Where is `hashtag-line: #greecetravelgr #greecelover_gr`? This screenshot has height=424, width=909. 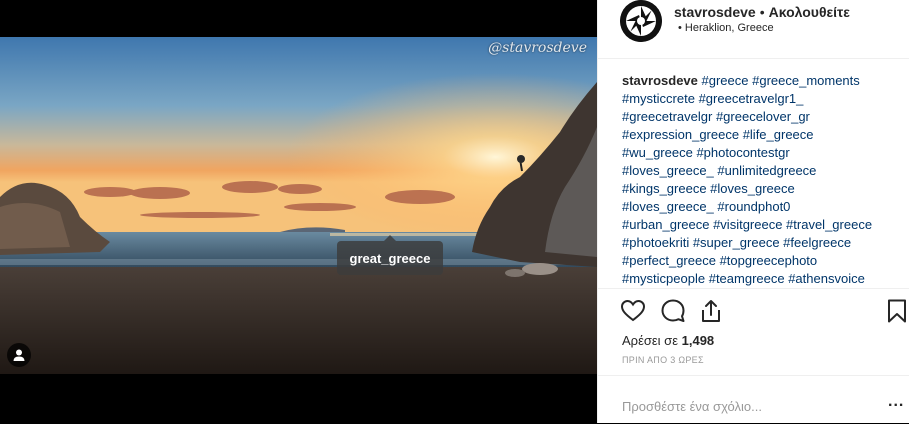 hashtag-line: #greecetravelgr #greecelover_gr is located at coordinates (716, 116).